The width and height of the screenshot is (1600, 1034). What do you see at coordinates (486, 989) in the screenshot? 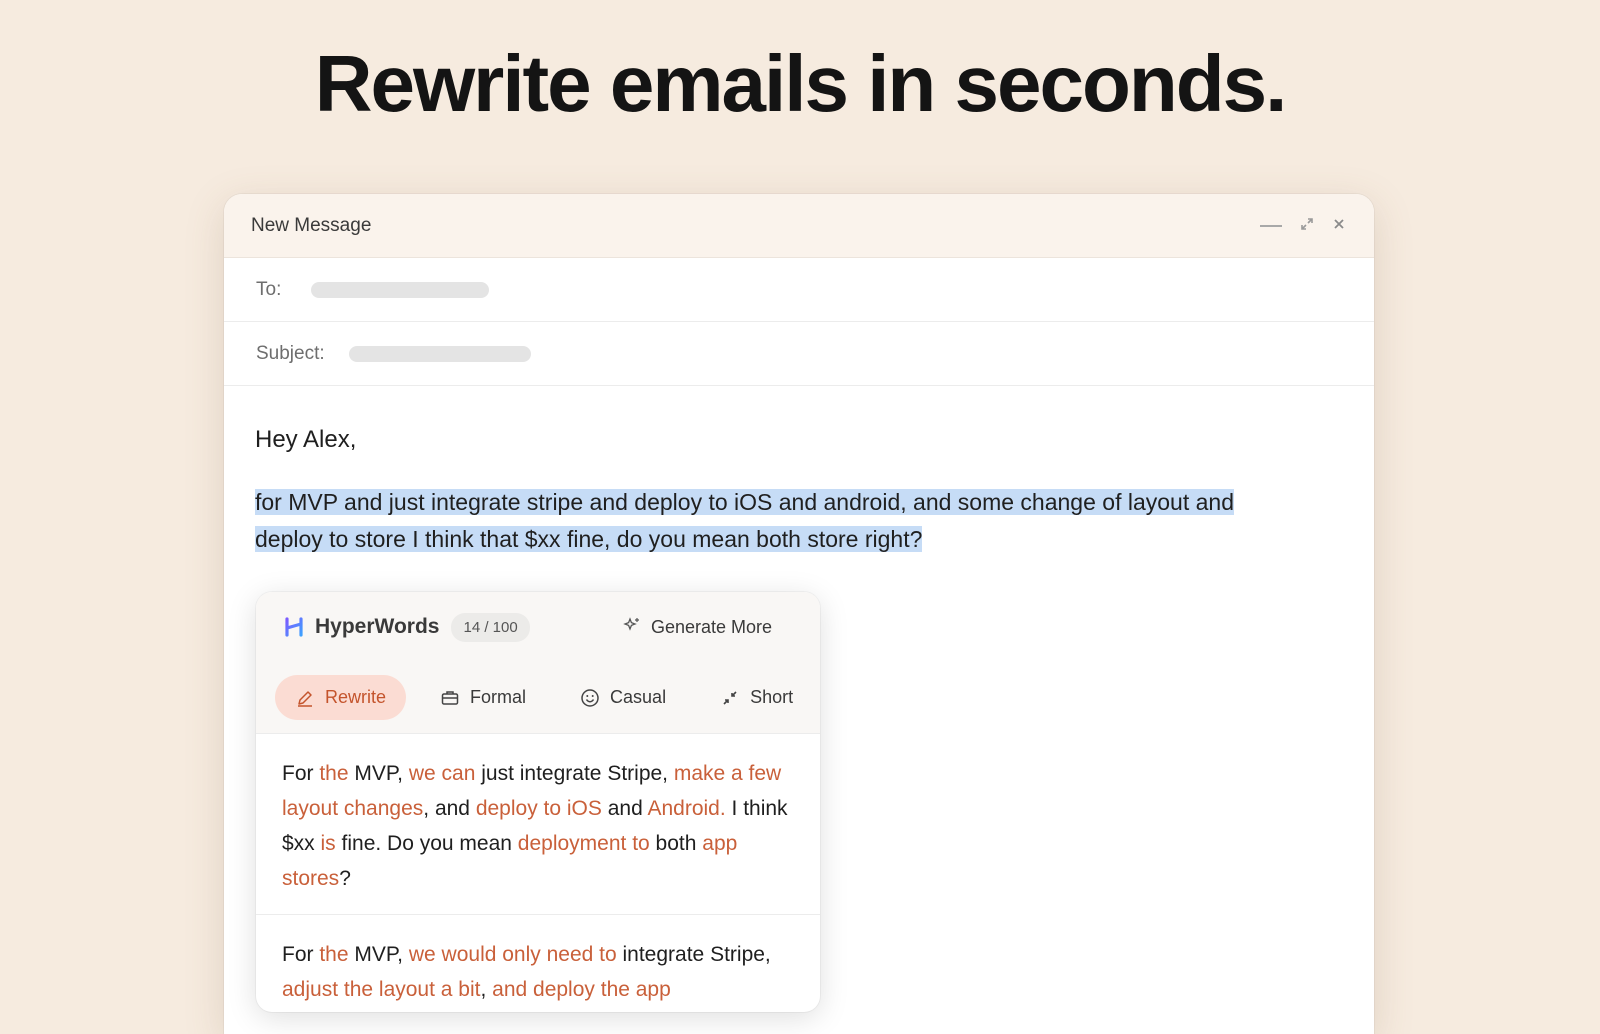
I see `unchanged-text-segment: ,` at bounding box center [486, 989].